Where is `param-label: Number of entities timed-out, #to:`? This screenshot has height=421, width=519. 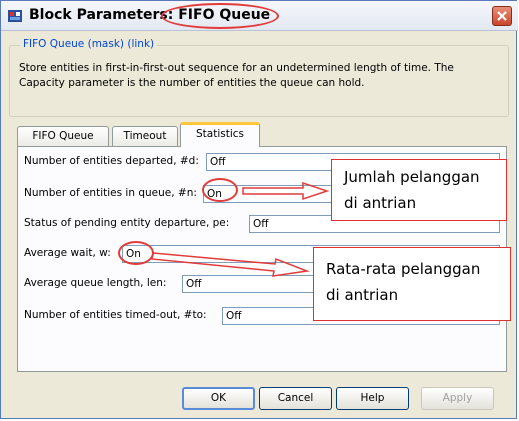 param-label: Number of entities timed-out, #to: is located at coordinates (115, 315).